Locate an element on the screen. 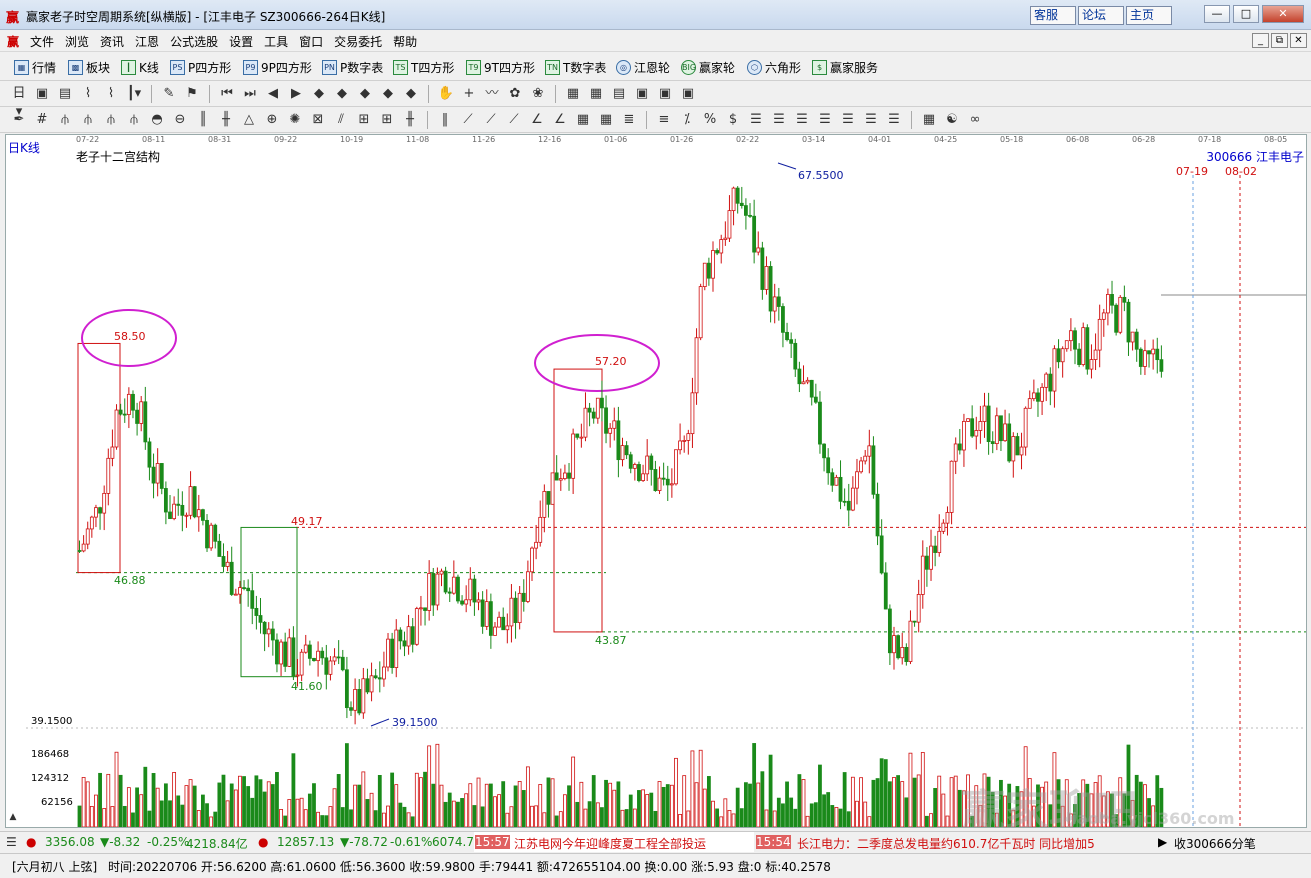 Image resolution: width=1311 pixels, height=878 pixels. scroll-up-icon: ▲ is located at coordinates (13, 819).